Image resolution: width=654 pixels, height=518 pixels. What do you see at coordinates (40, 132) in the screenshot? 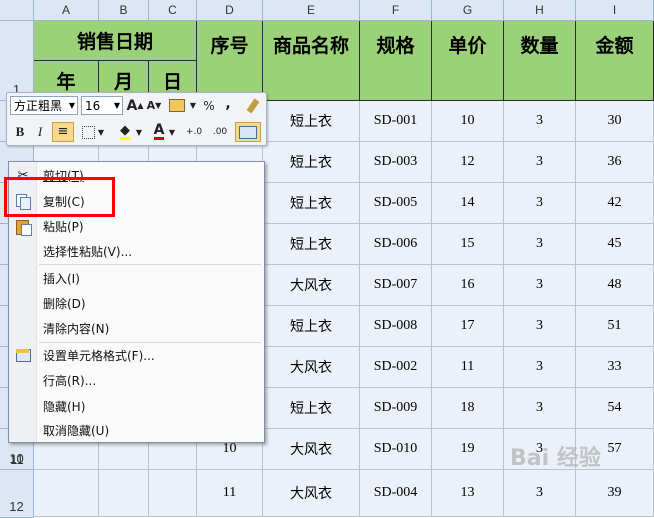
I see `italic-button: I` at bounding box center [40, 132].